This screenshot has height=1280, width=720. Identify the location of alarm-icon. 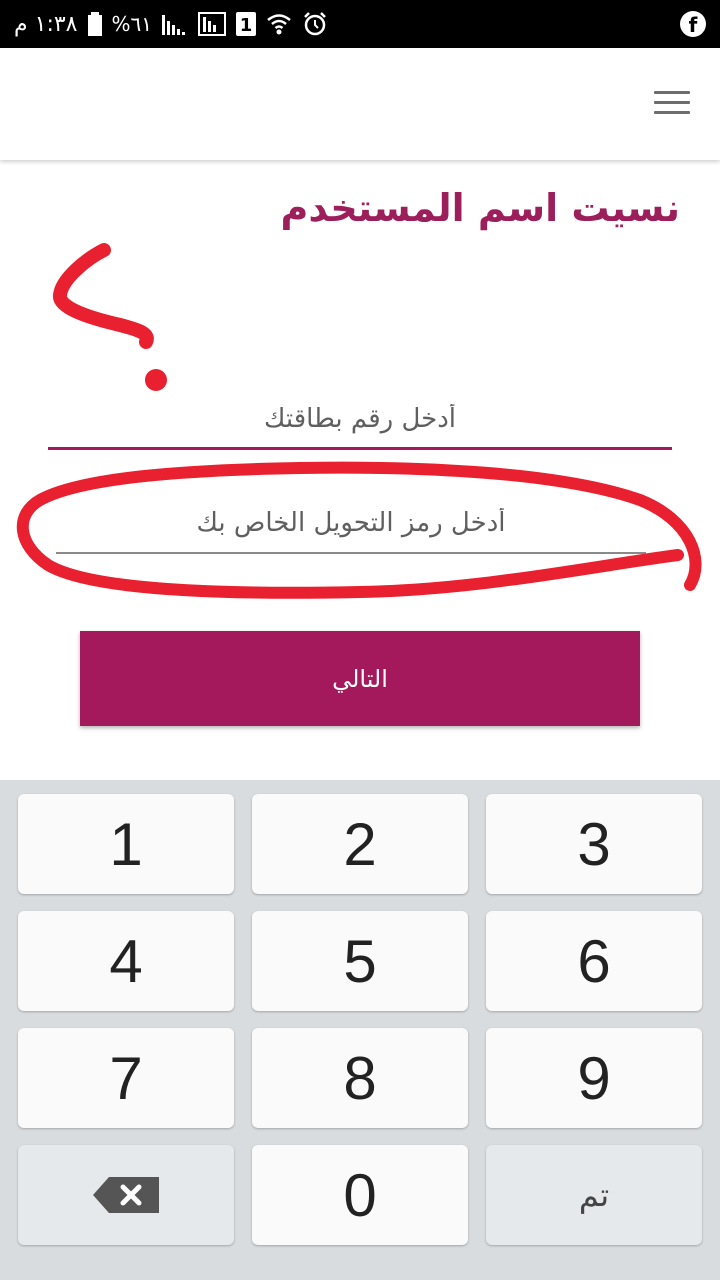
(315, 24).